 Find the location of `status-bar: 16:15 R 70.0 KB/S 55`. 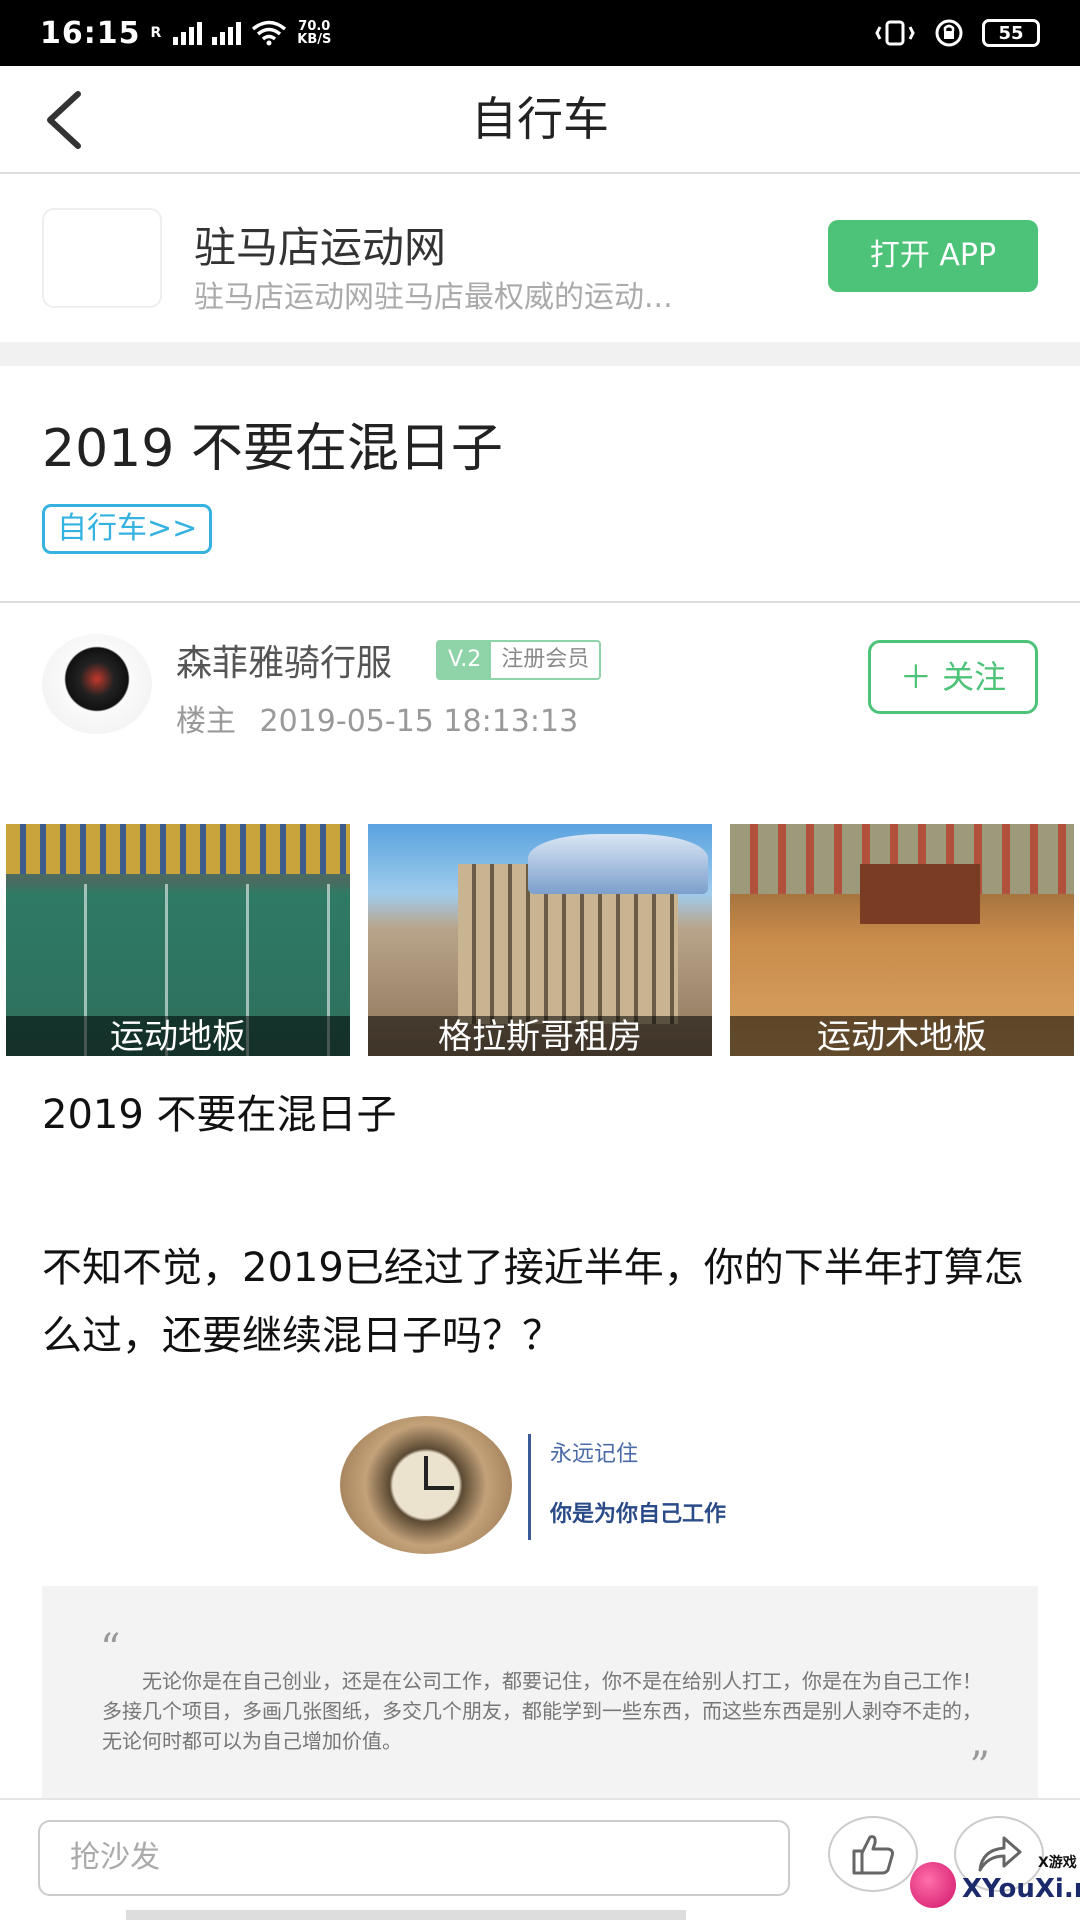

status-bar: 16:15 R 70.0 KB/S 55 is located at coordinates (540, 33).